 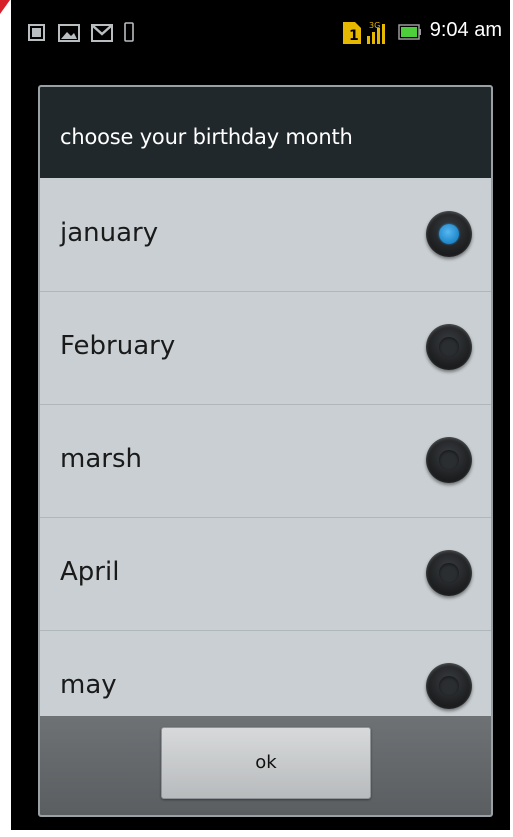 I want to click on dialog-title: choose your birthday month, so click(x=206, y=137).